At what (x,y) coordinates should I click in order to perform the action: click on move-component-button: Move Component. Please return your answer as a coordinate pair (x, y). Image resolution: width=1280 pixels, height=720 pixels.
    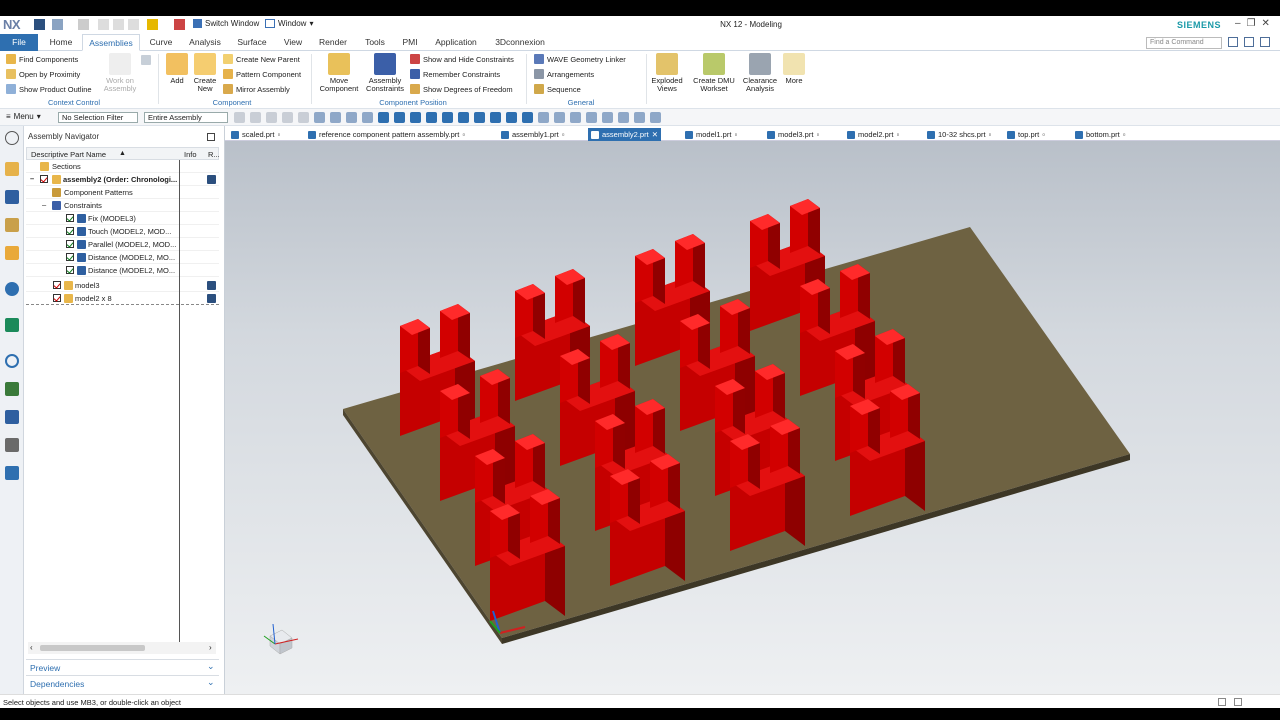
    Looking at the image, I should click on (339, 73).